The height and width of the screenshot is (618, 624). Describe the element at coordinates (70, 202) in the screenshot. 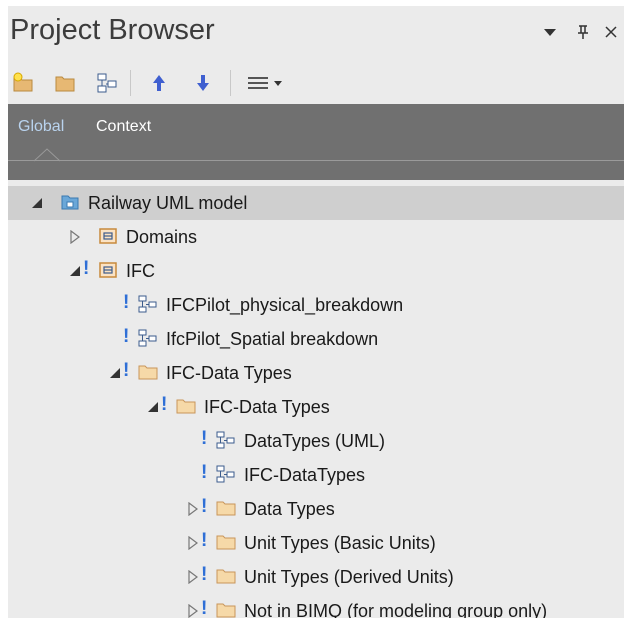

I see `model-root-icon` at that location.